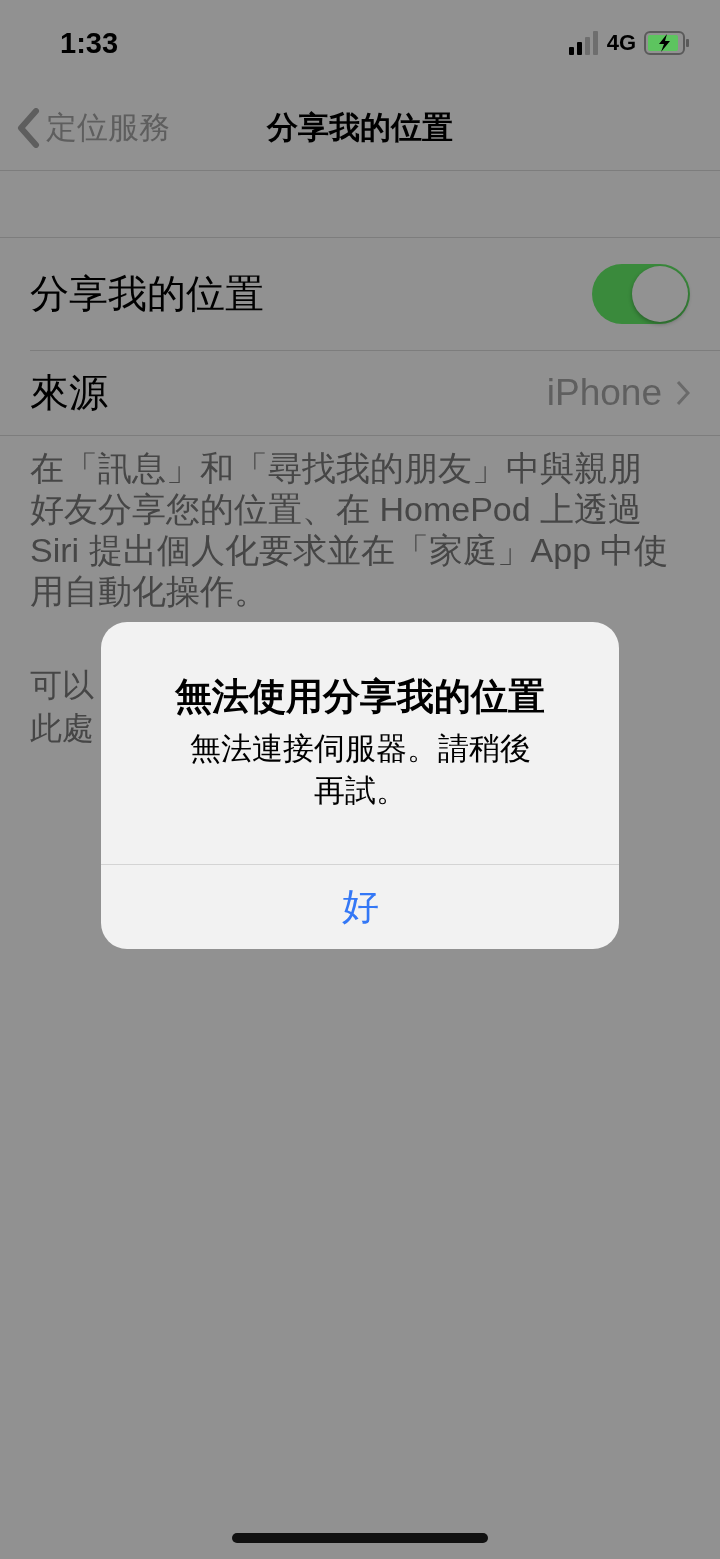 The height and width of the screenshot is (1559, 720). What do you see at coordinates (349, 530) in the screenshot?
I see `description-text: 在「訊息」和「尋找我的朋友」中與親朋好友分享您的位置、在 HomePod 上透過 Siri 提出個人化要求並在「家庭」App 中使用自動化操作。` at bounding box center [349, 530].